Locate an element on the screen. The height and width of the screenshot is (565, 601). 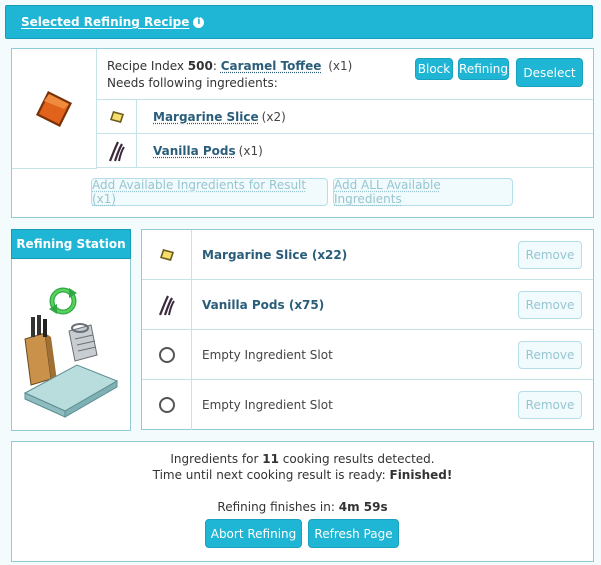
add-all-ingredients-button: Add ALL Available Ingredients is located at coordinates (423, 192).